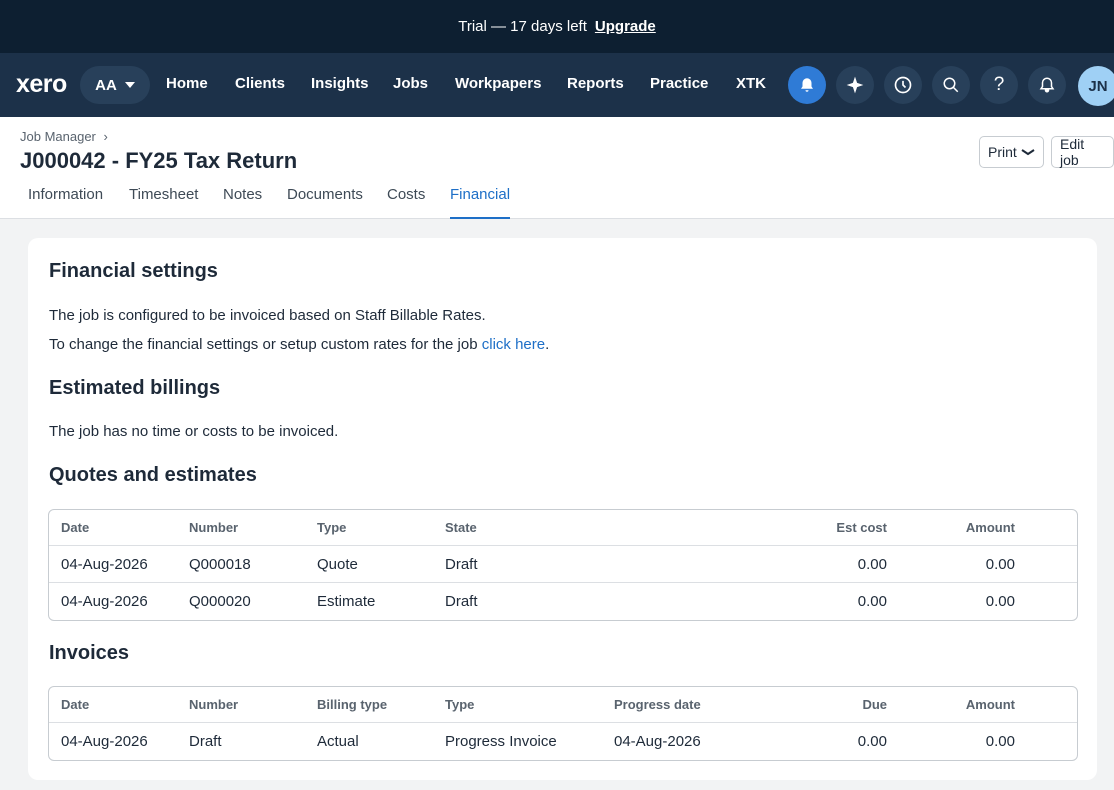 The height and width of the screenshot is (790, 1114). I want to click on nav-insights: Insights, so click(340, 83).